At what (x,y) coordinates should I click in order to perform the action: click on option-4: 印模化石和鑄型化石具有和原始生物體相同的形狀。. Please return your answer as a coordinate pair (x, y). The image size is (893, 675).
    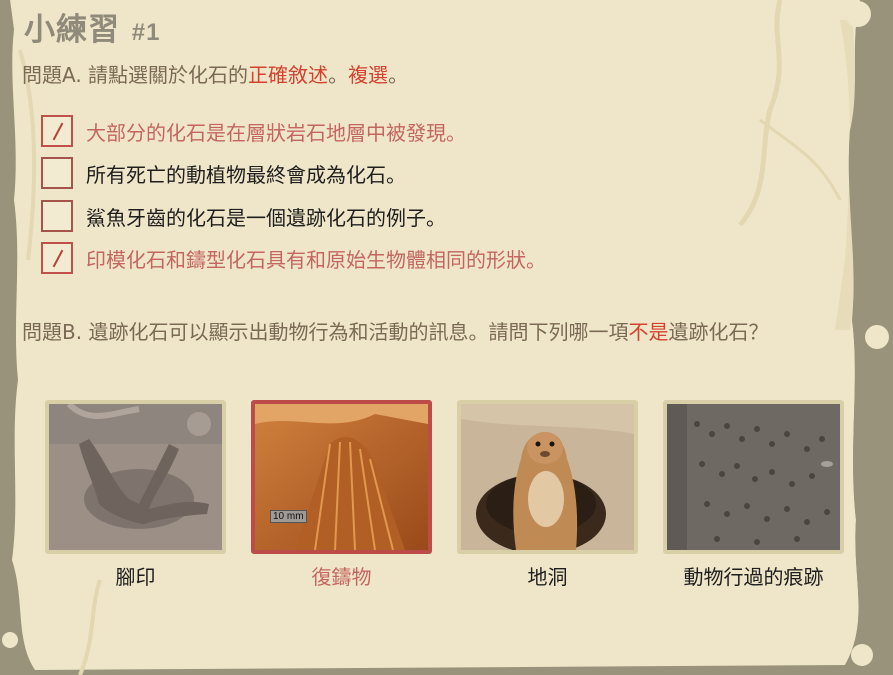
    Looking at the image, I should click on (293, 258).